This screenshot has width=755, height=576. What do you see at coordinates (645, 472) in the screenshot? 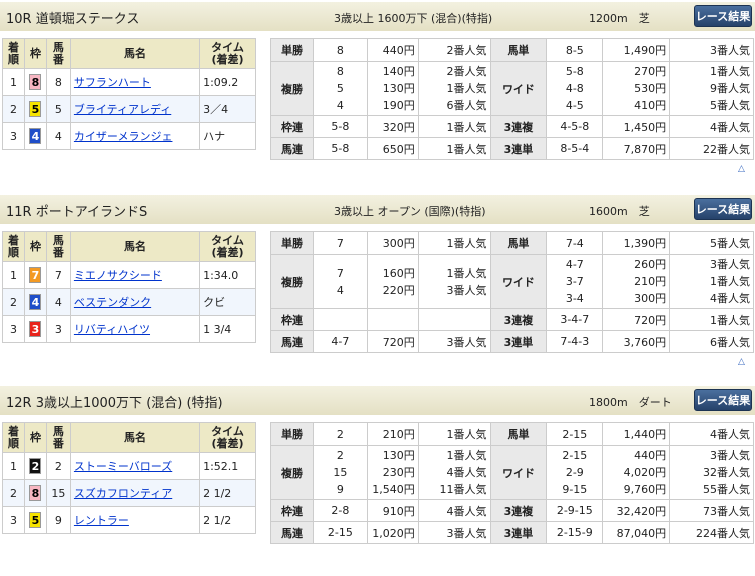
I see `payout-amount-line: 4,020円` at bounding box center [645, 472].